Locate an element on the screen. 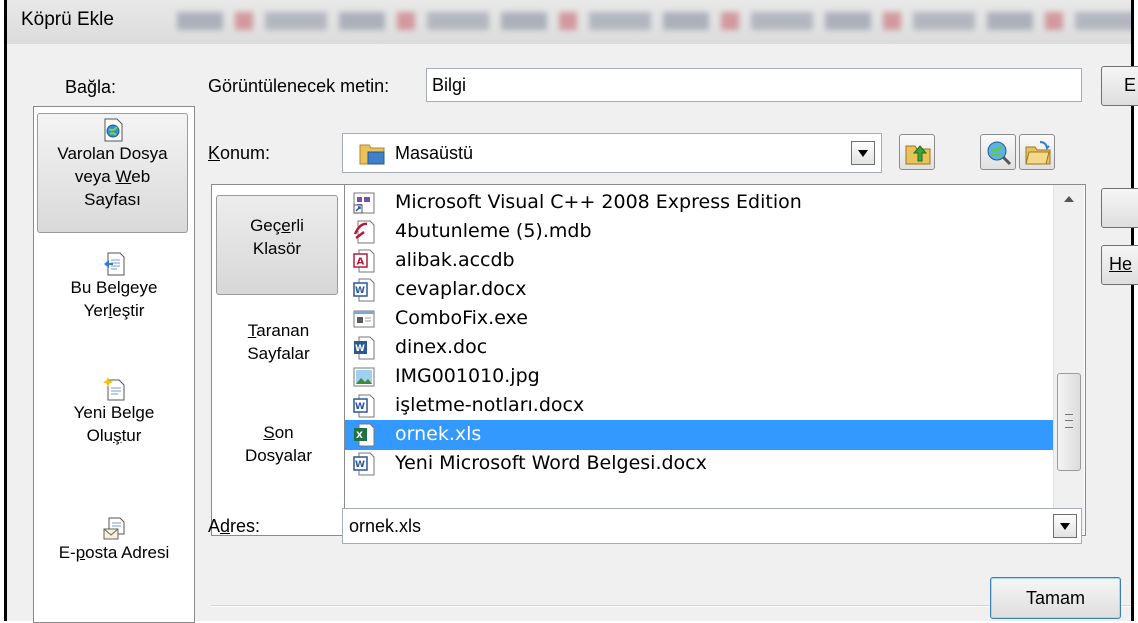 Image resolution: width=1138 pixels, height=623 pixels. link-existing-line1: Varolan Dosya is located at coordinates (112, 153).